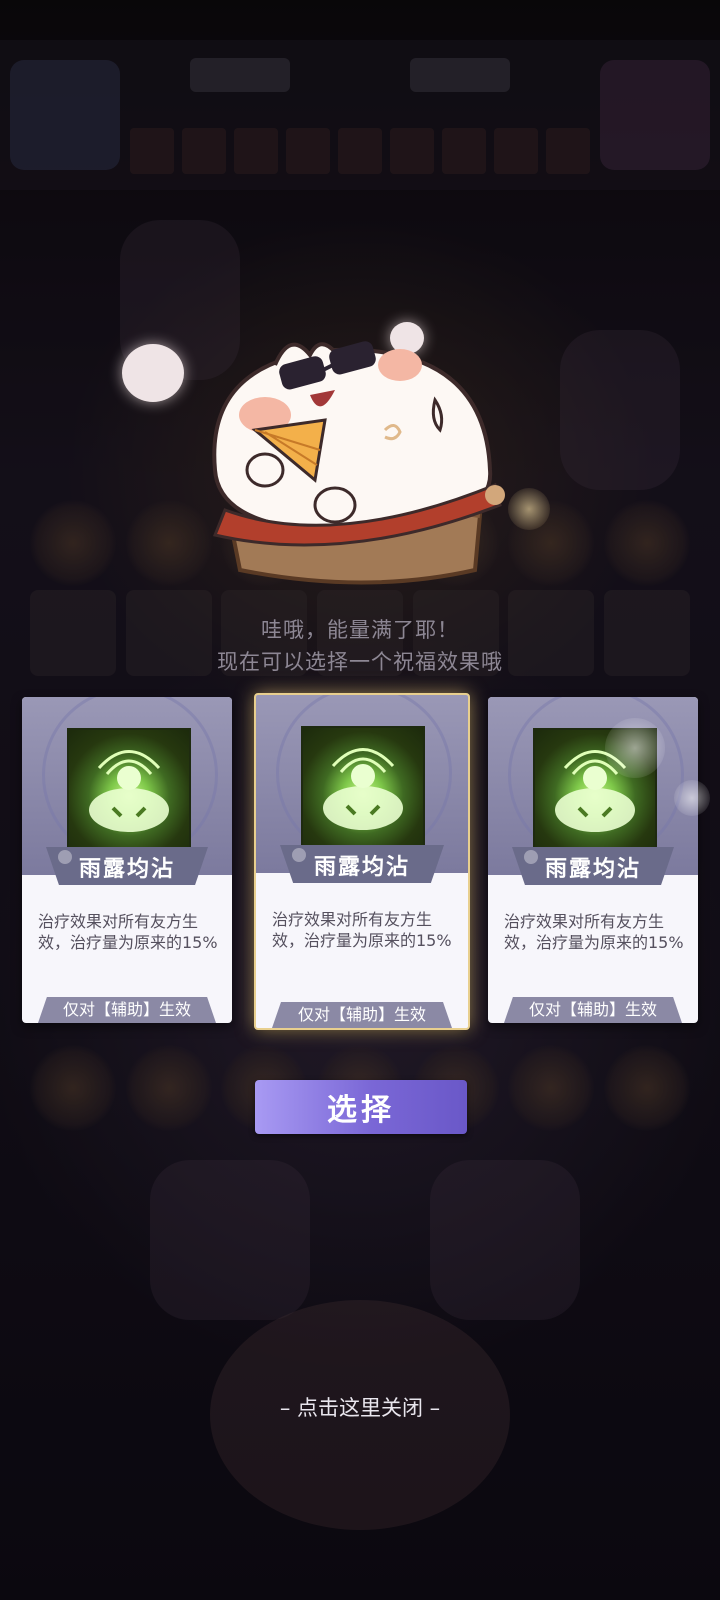  I want to click on tap-to-close-hint: – 点击这里关闭 –, so click(360, 1407).